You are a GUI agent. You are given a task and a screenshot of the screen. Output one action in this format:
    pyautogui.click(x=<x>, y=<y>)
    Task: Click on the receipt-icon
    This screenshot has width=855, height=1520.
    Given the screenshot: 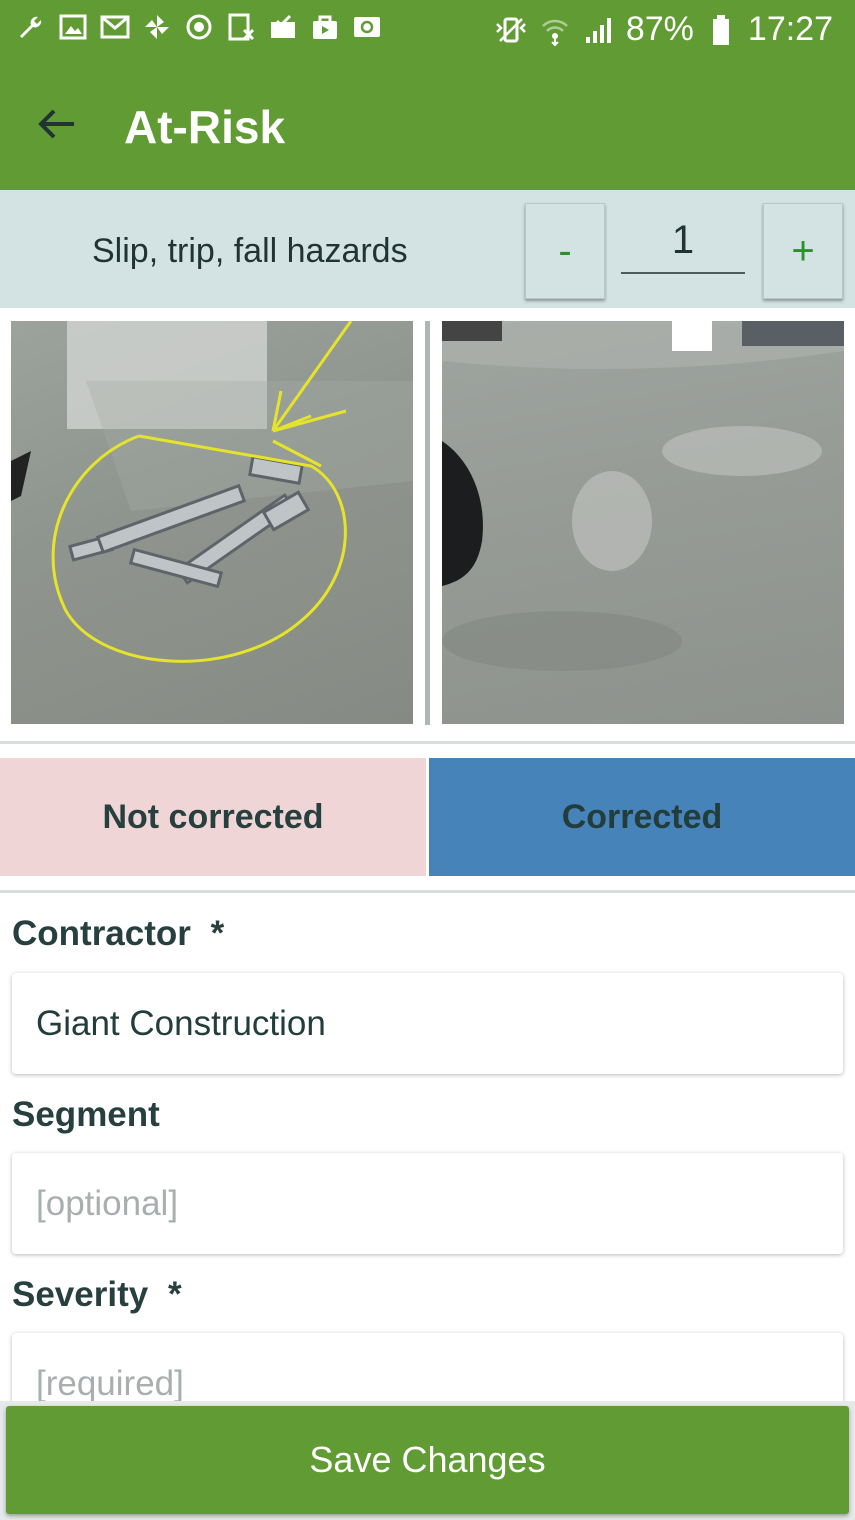 What is the action you would take?
    pyautogui.click(x=241, y=27)
    